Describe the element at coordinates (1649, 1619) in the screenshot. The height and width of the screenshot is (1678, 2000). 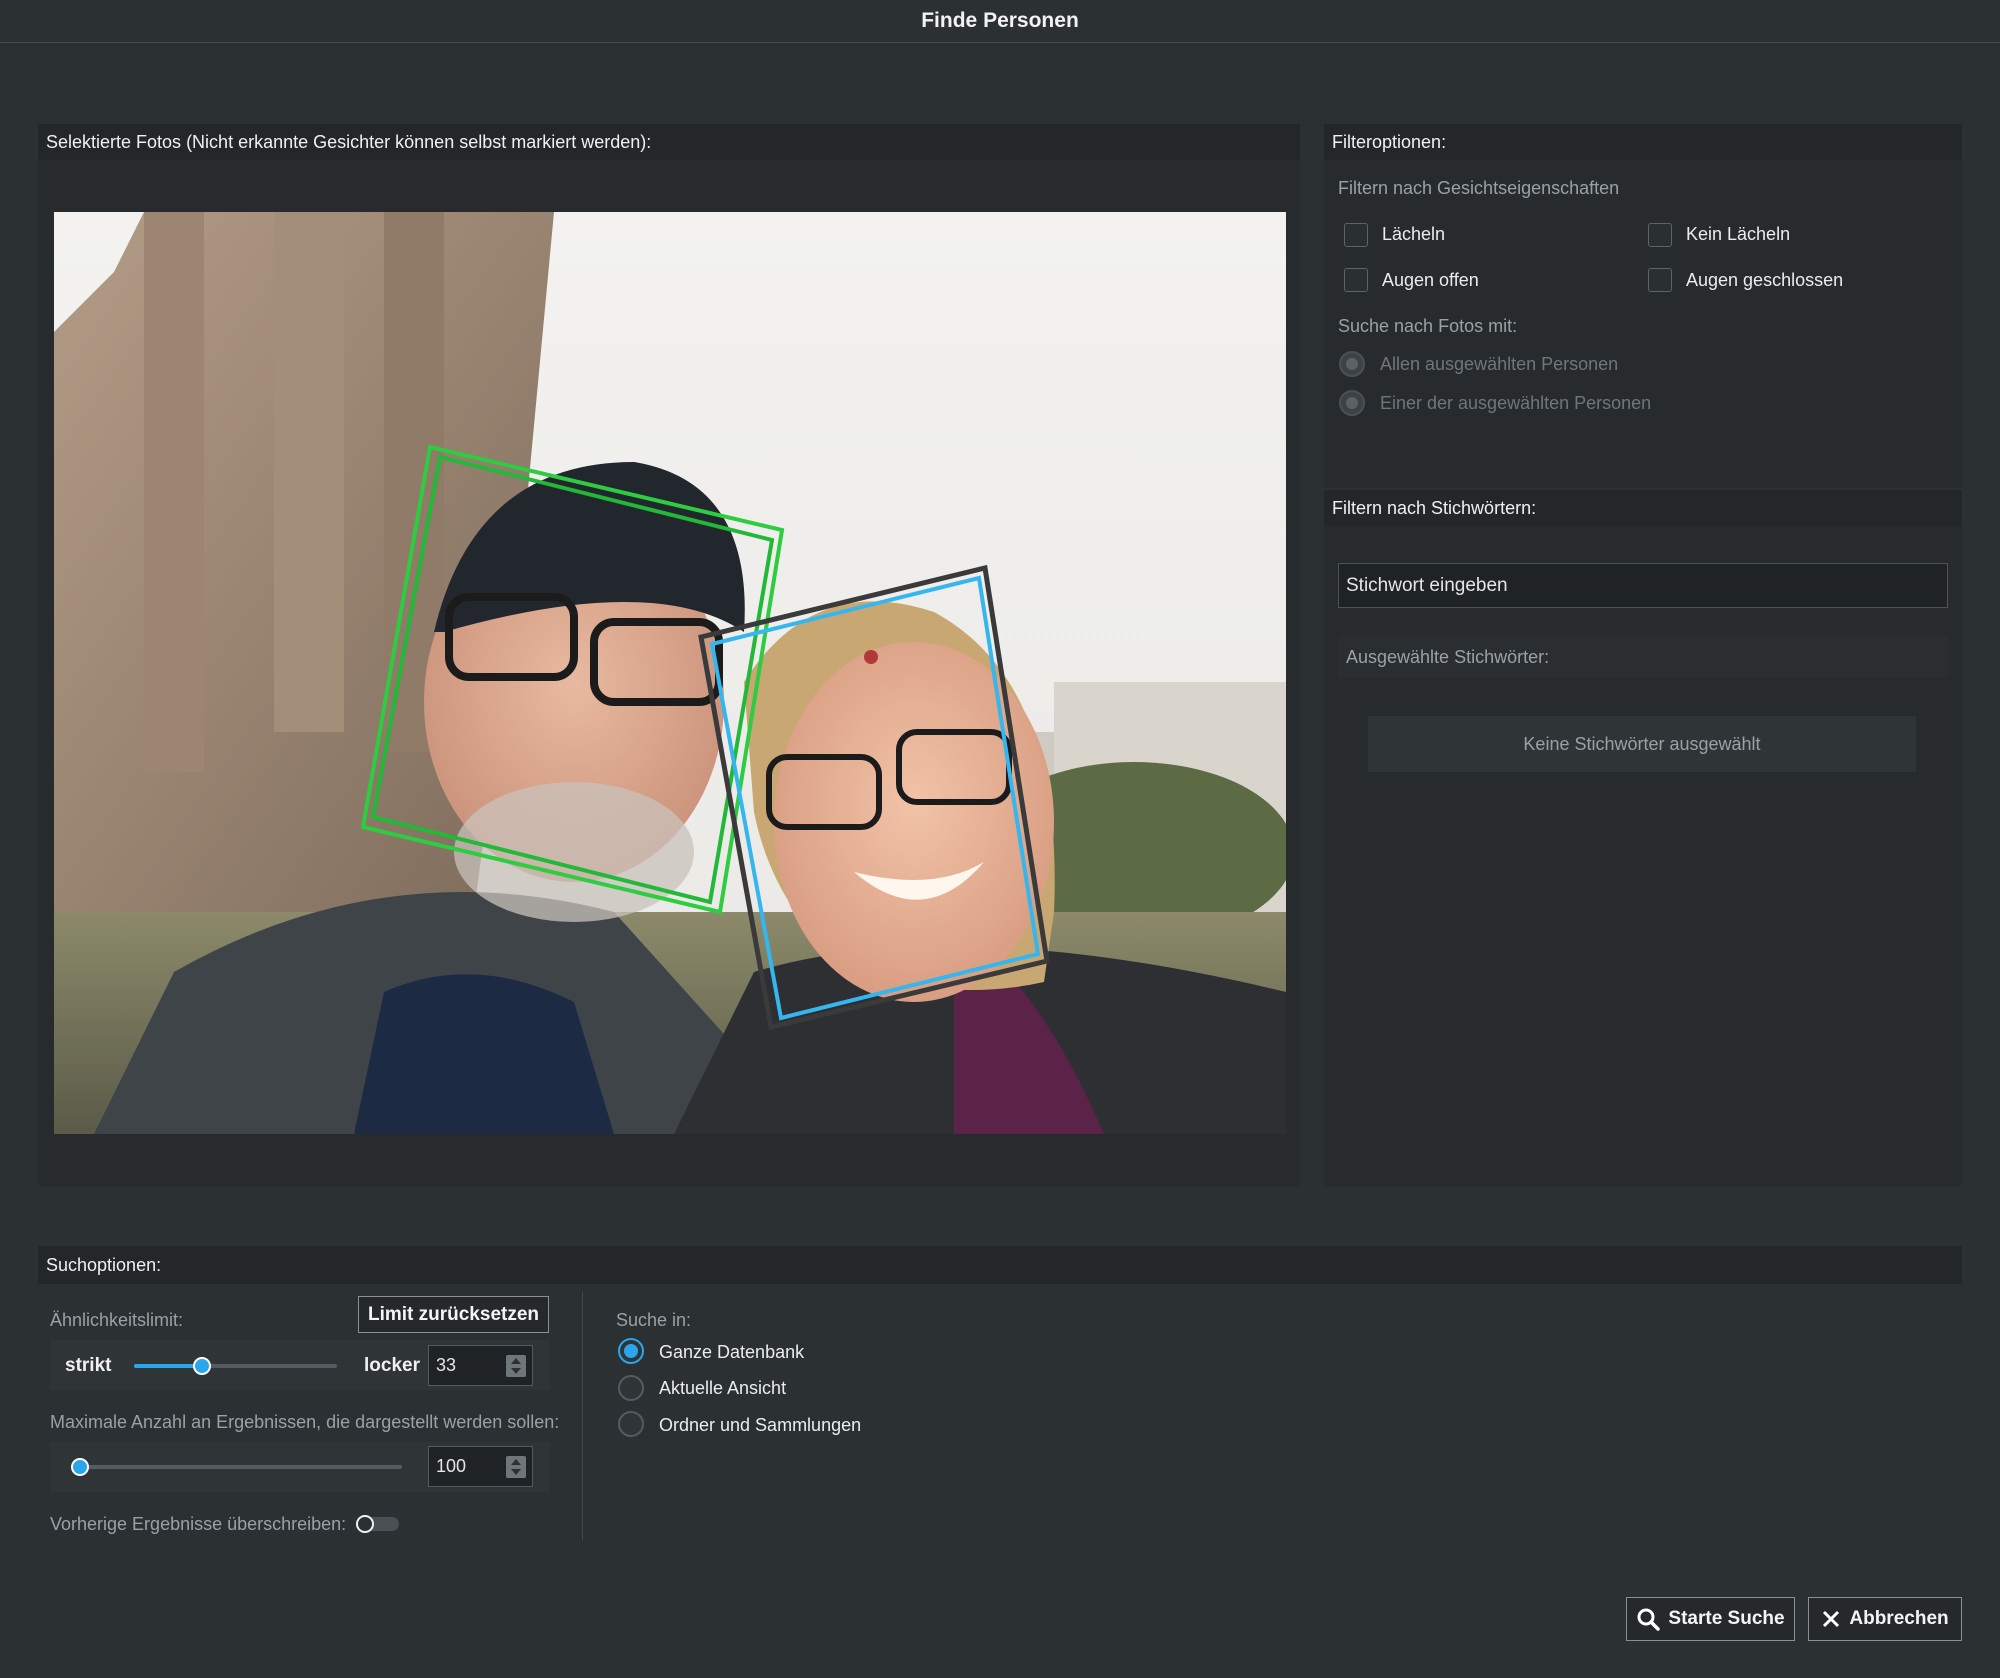
I see `search-icon` at that location.